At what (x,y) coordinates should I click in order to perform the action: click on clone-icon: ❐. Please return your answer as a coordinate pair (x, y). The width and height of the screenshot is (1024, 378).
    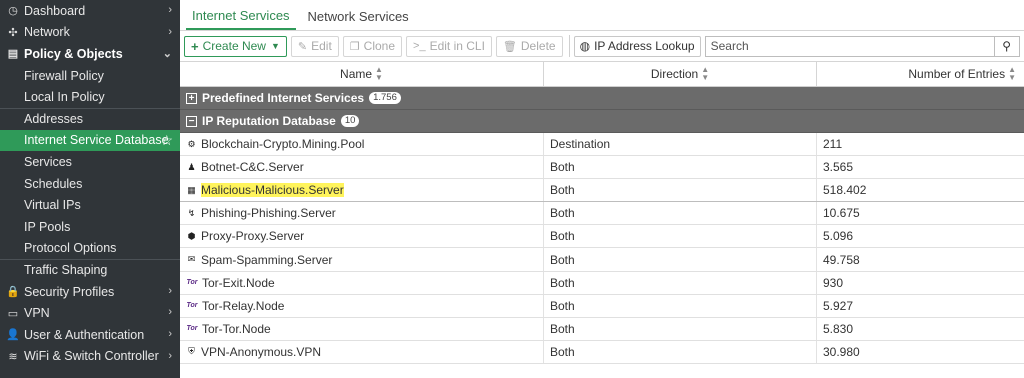
    Looking at the image, I should click on (354, 46).